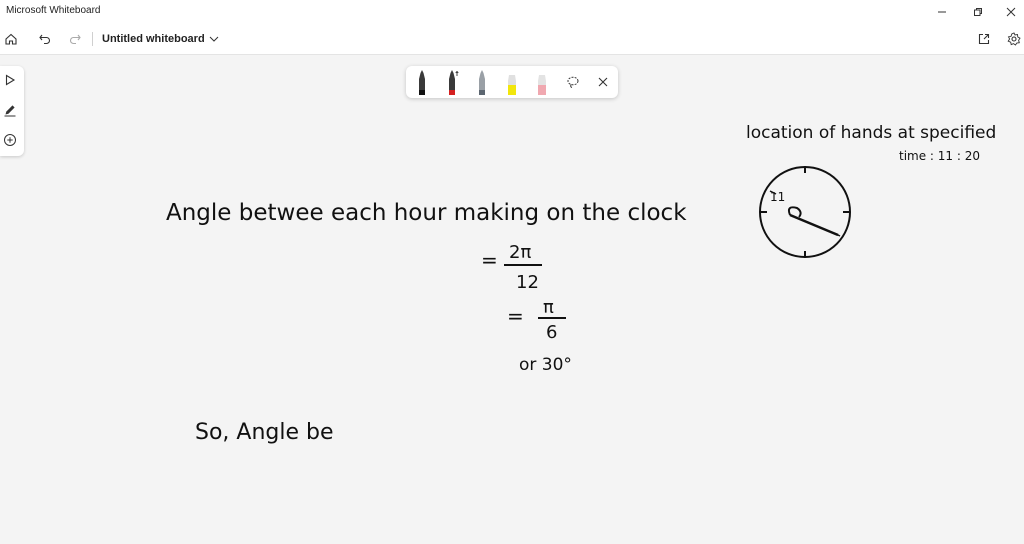  What do you see at coordinates (777, 197) in the screenshot?
I see `clock-number: 11` at bounding box center [777, 197].